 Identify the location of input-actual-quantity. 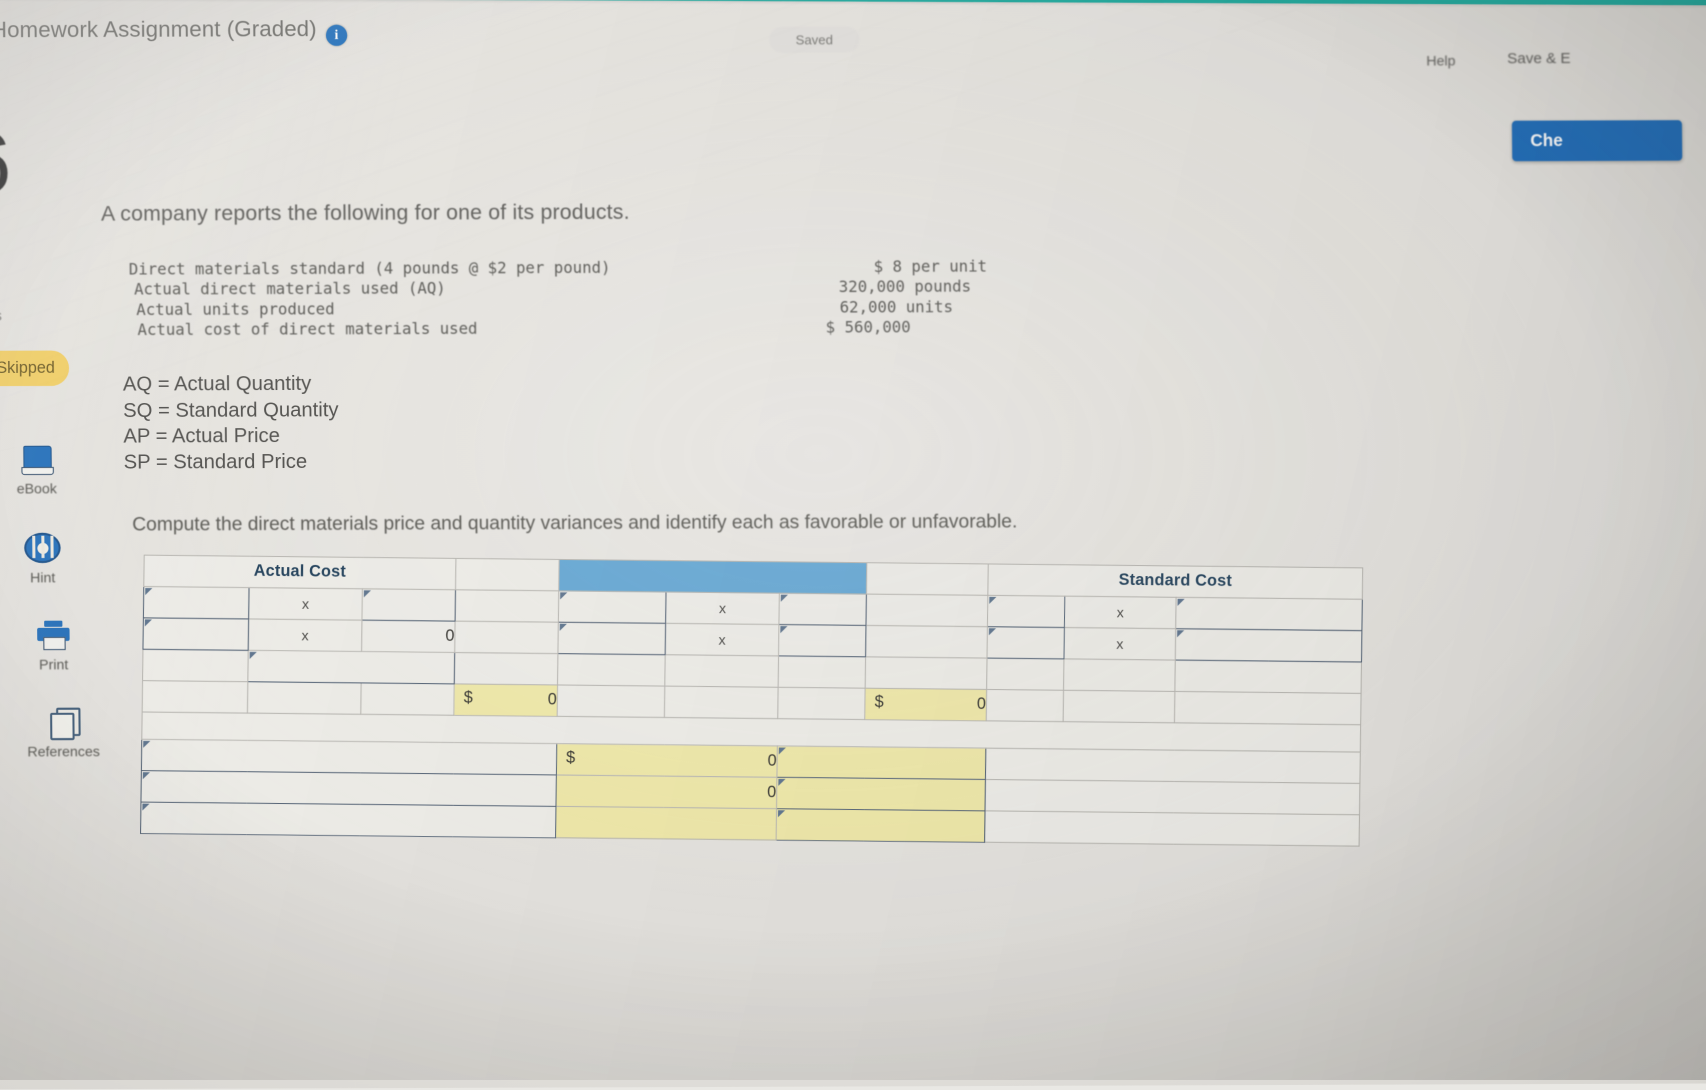
(196, 602).